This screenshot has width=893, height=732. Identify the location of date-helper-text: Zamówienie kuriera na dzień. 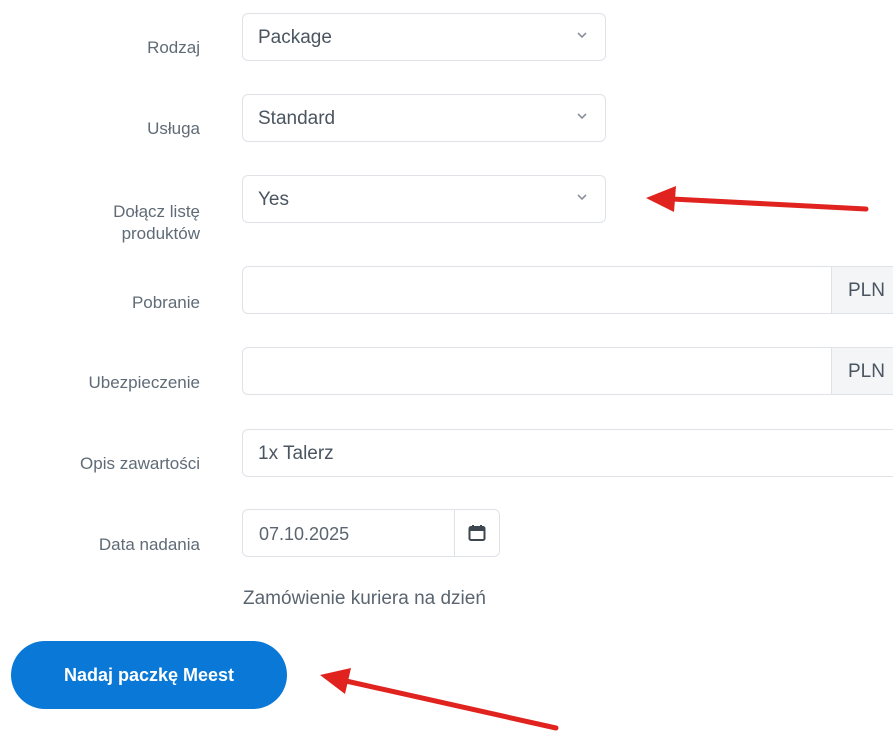
(364, 598).